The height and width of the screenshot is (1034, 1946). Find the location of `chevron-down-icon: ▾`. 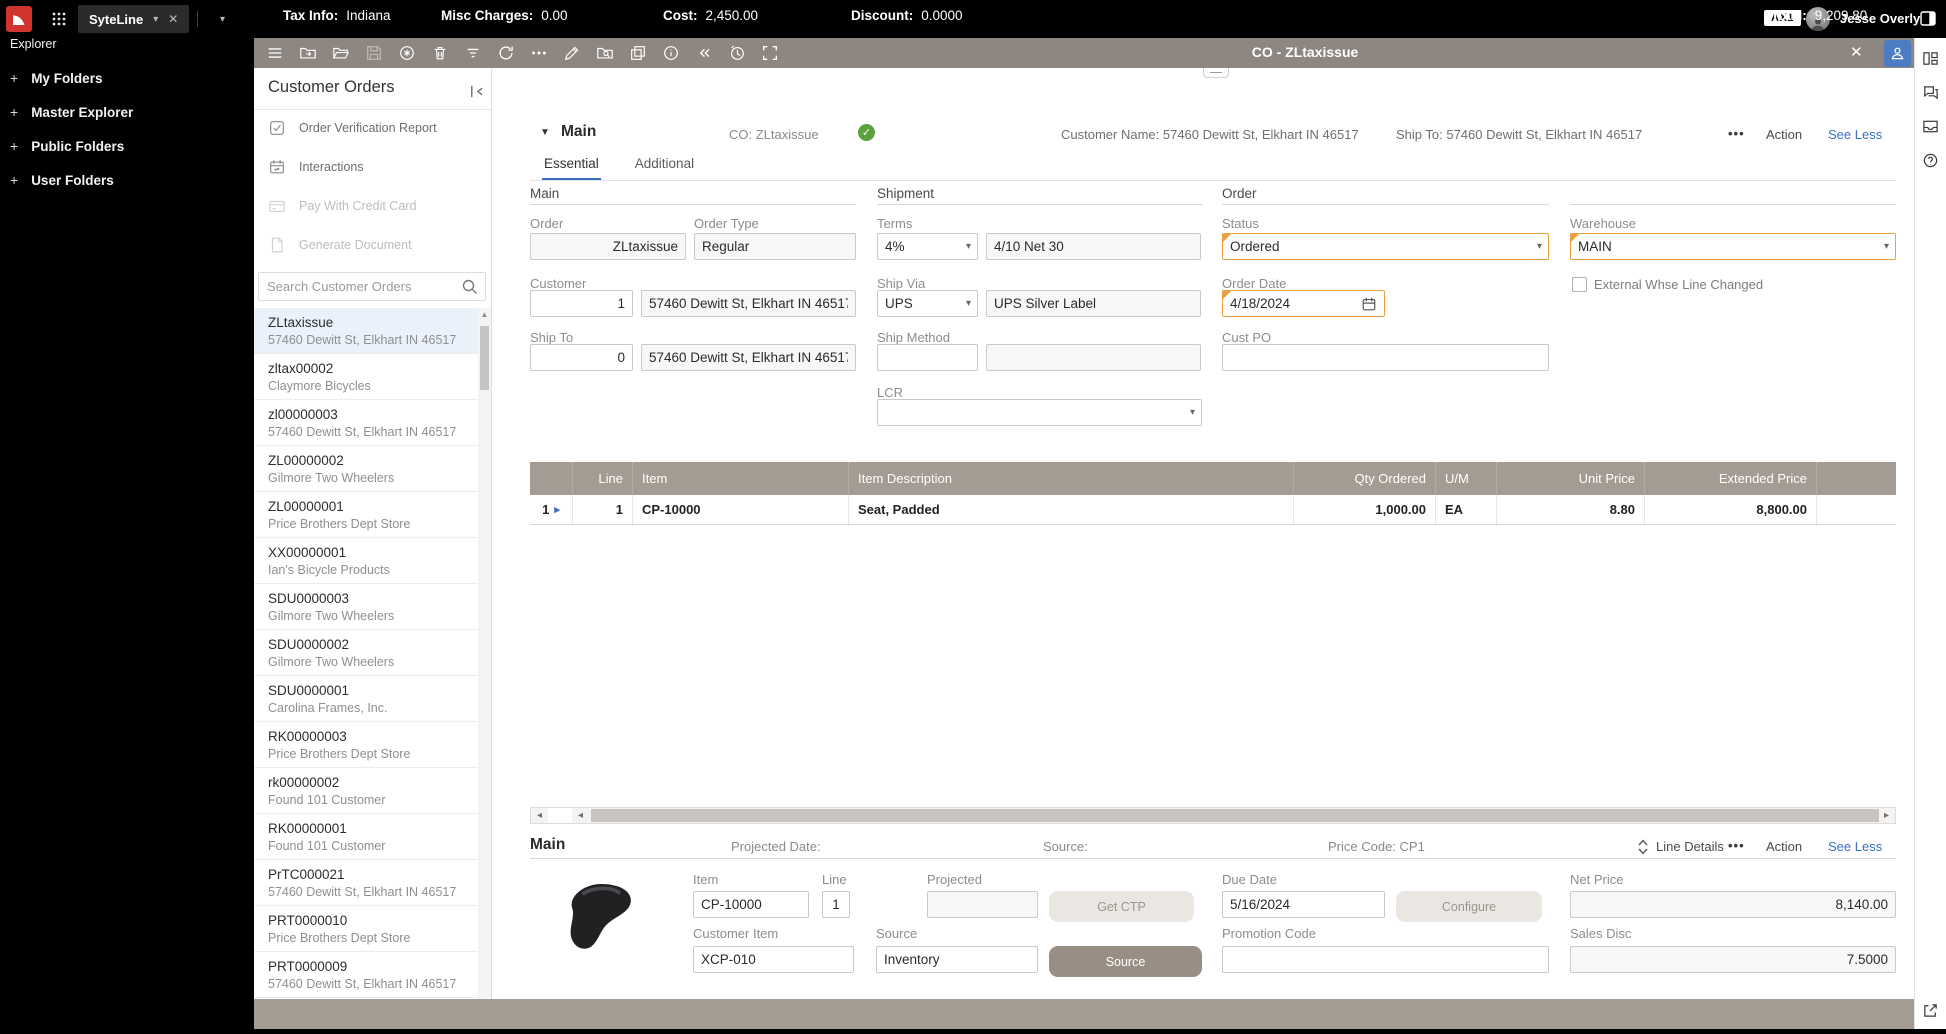

chevron-down-icon: ▾ is located at coordinates (155, 19).